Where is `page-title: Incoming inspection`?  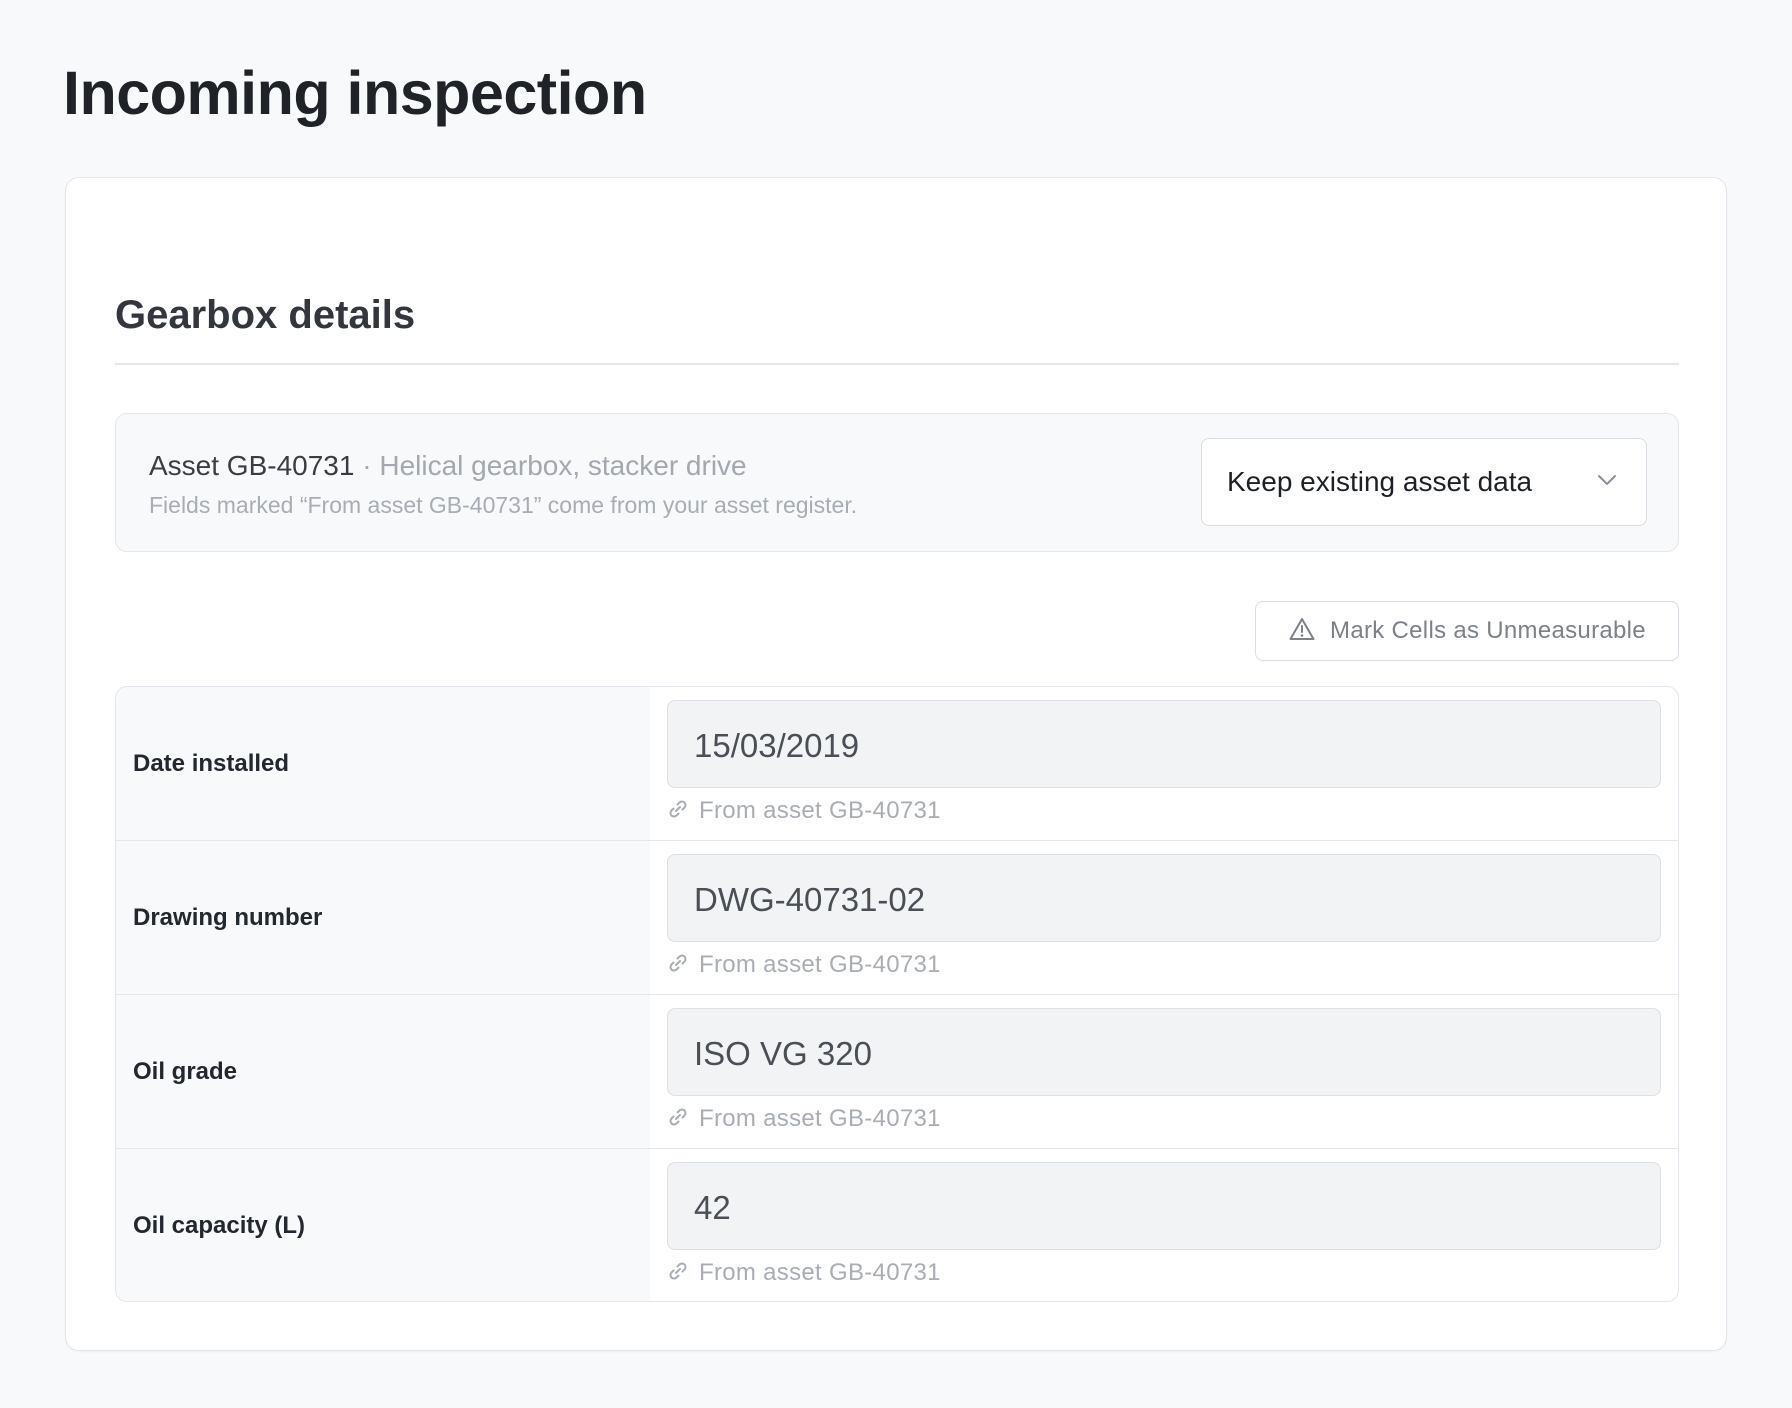 page-title: Incoming inspection is located at coordinates (355, 93).